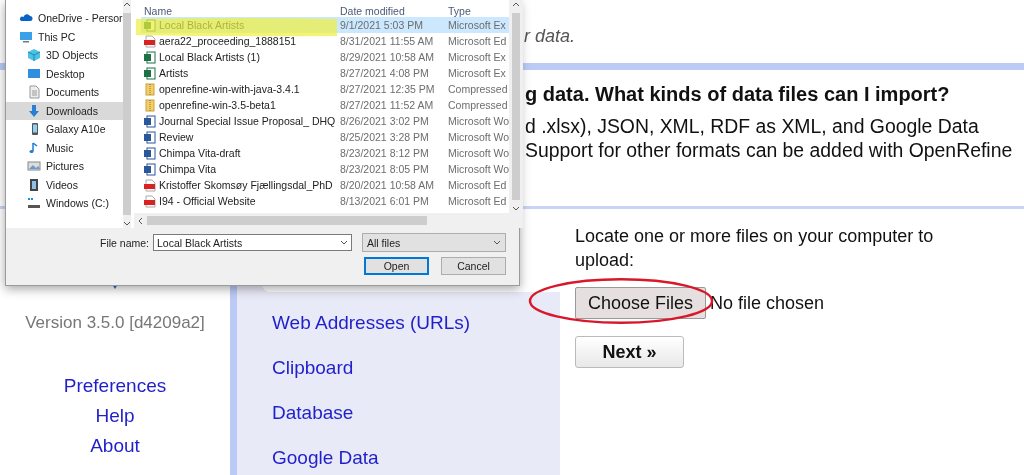 The width and height of the screenshot is (1024, 475). I want to click on upload-prompt: Locate one or more files on your computer to upload:, so click(755, 248).